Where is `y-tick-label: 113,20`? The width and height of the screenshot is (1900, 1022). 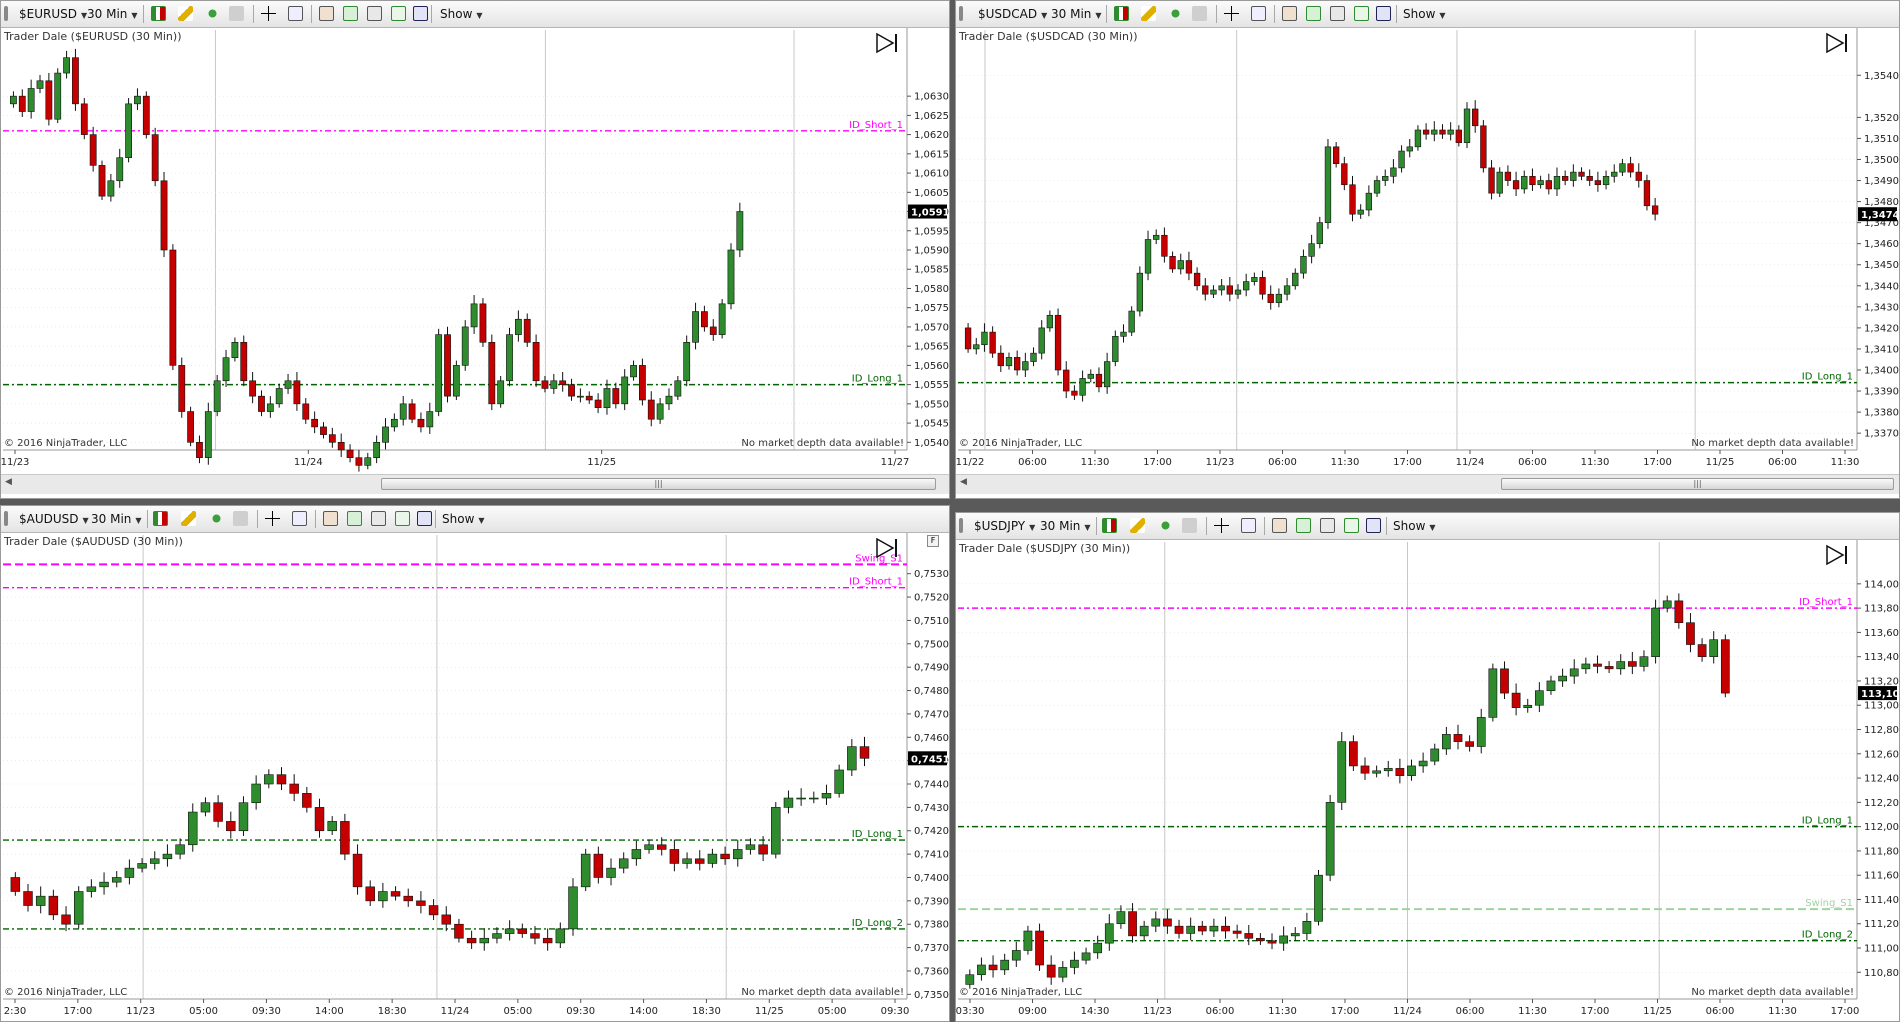 y-tick-label: 113,20 is located at coordinates (1881, 681).